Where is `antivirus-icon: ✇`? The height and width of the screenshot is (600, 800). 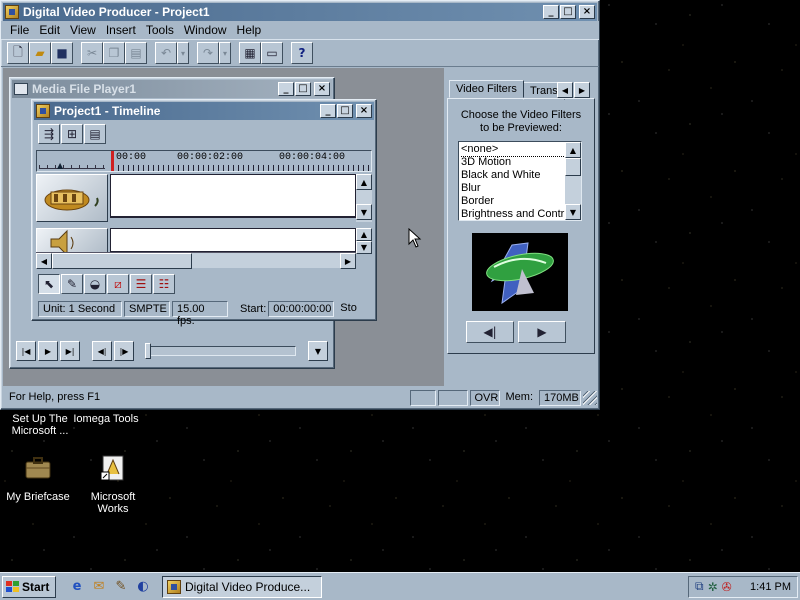
antivirus-icon: ✇ is located at coordinates (727, 587).